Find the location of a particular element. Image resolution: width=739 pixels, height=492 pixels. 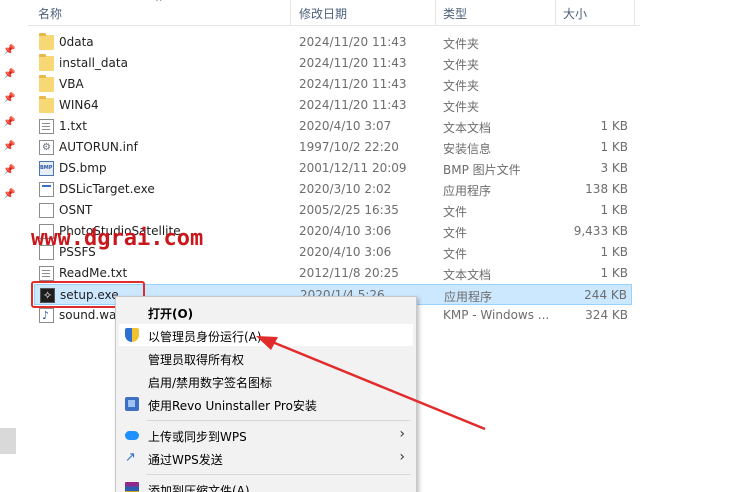

nav-pane-scrollbar is located at coordinates (8, 441).